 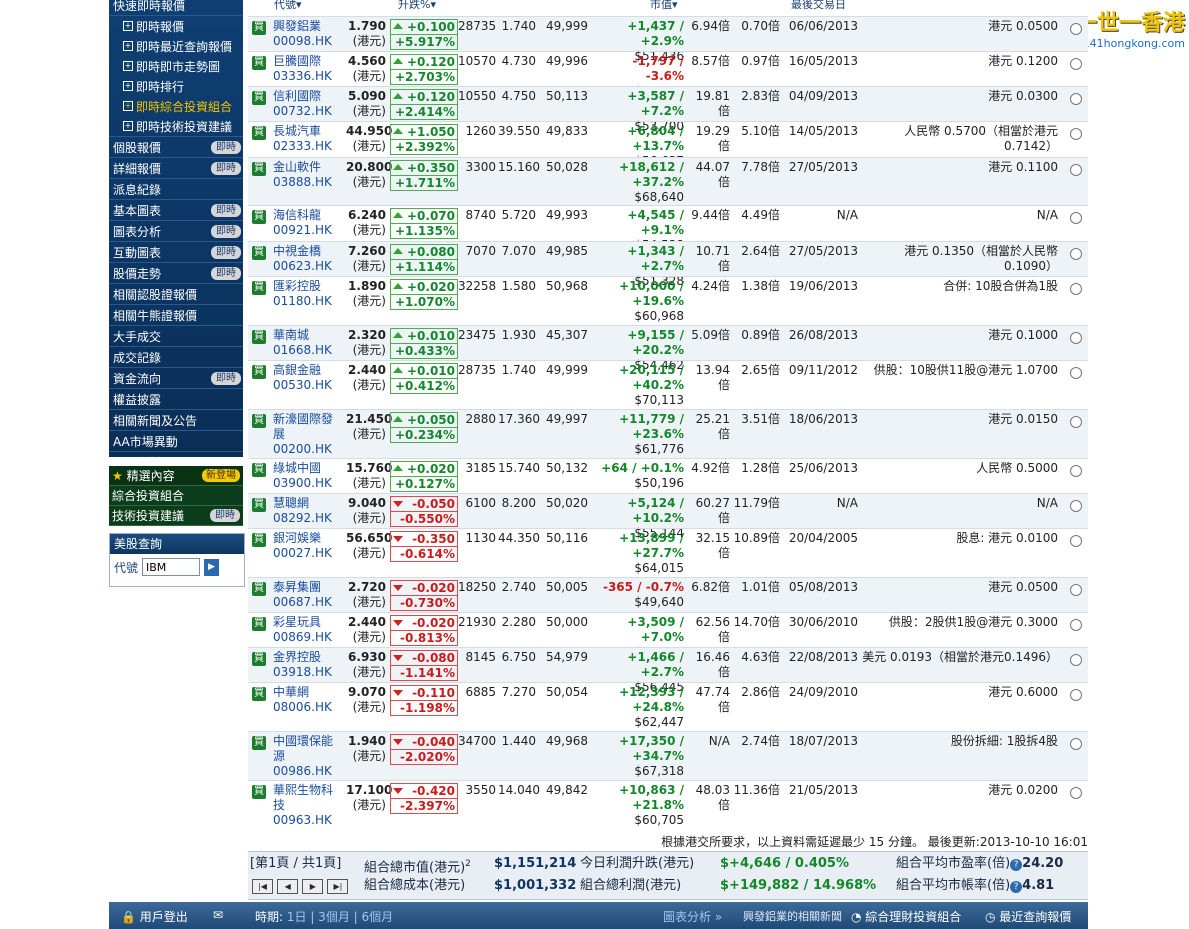 I want to click on selected-item: 綜合投資組合, so click(x=176, y=496).